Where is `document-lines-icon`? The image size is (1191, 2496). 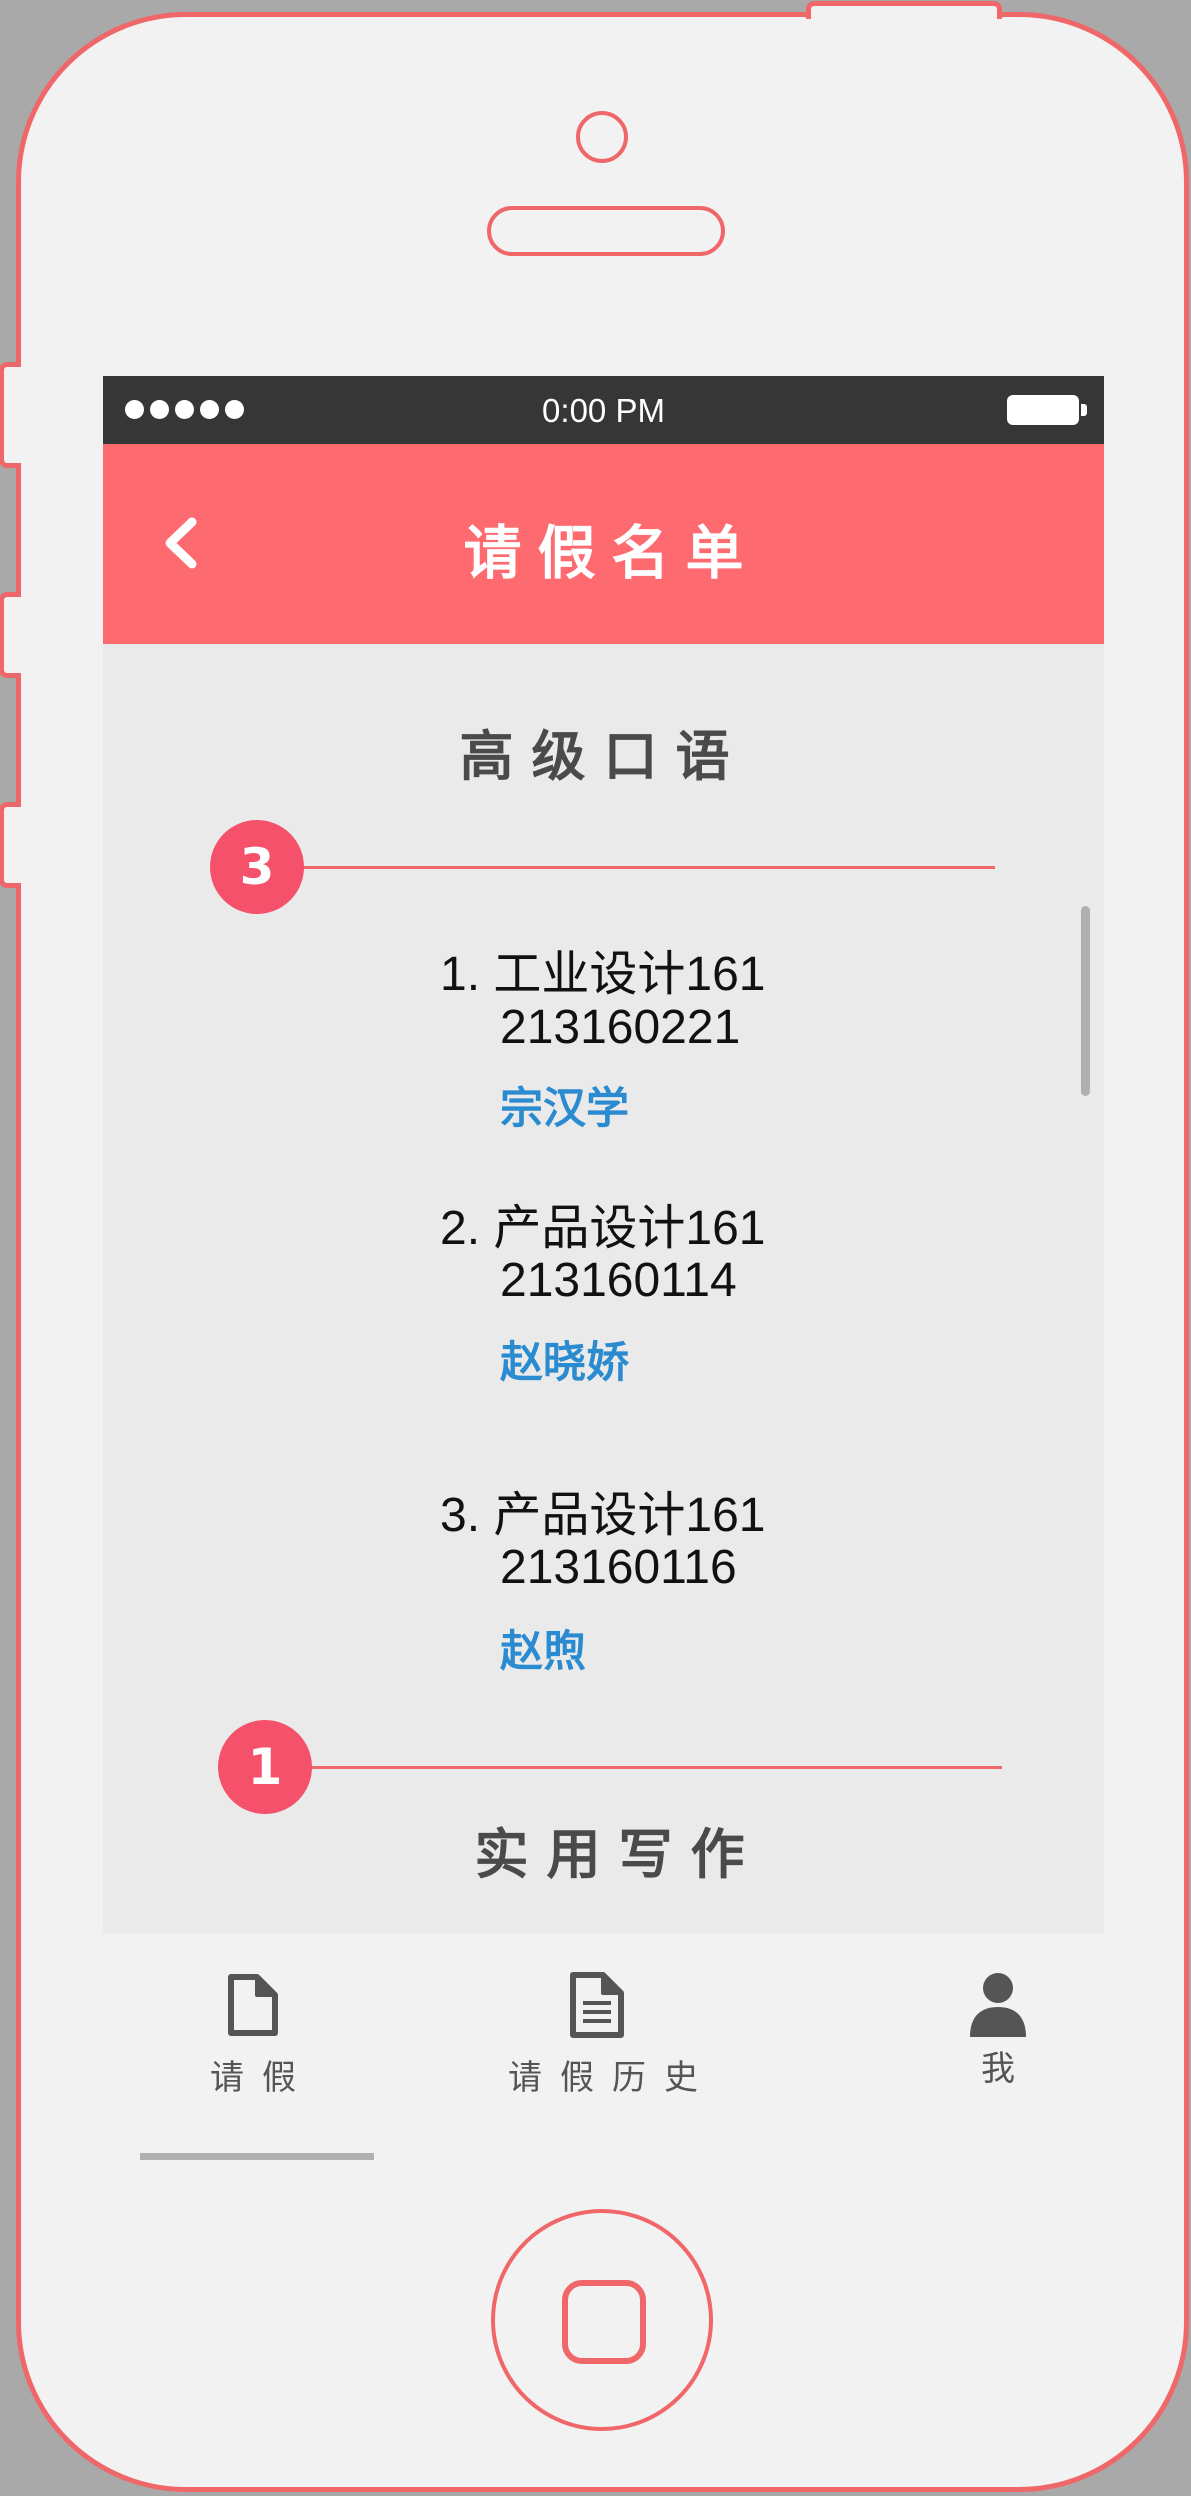 document-lines-icon is located at coordinates (597, 2007).